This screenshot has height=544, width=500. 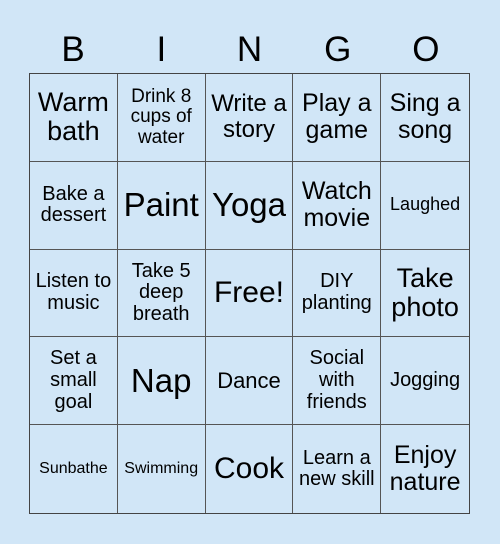 I want to click on bingo-cell: Play a game, so click(x=337, y=118).